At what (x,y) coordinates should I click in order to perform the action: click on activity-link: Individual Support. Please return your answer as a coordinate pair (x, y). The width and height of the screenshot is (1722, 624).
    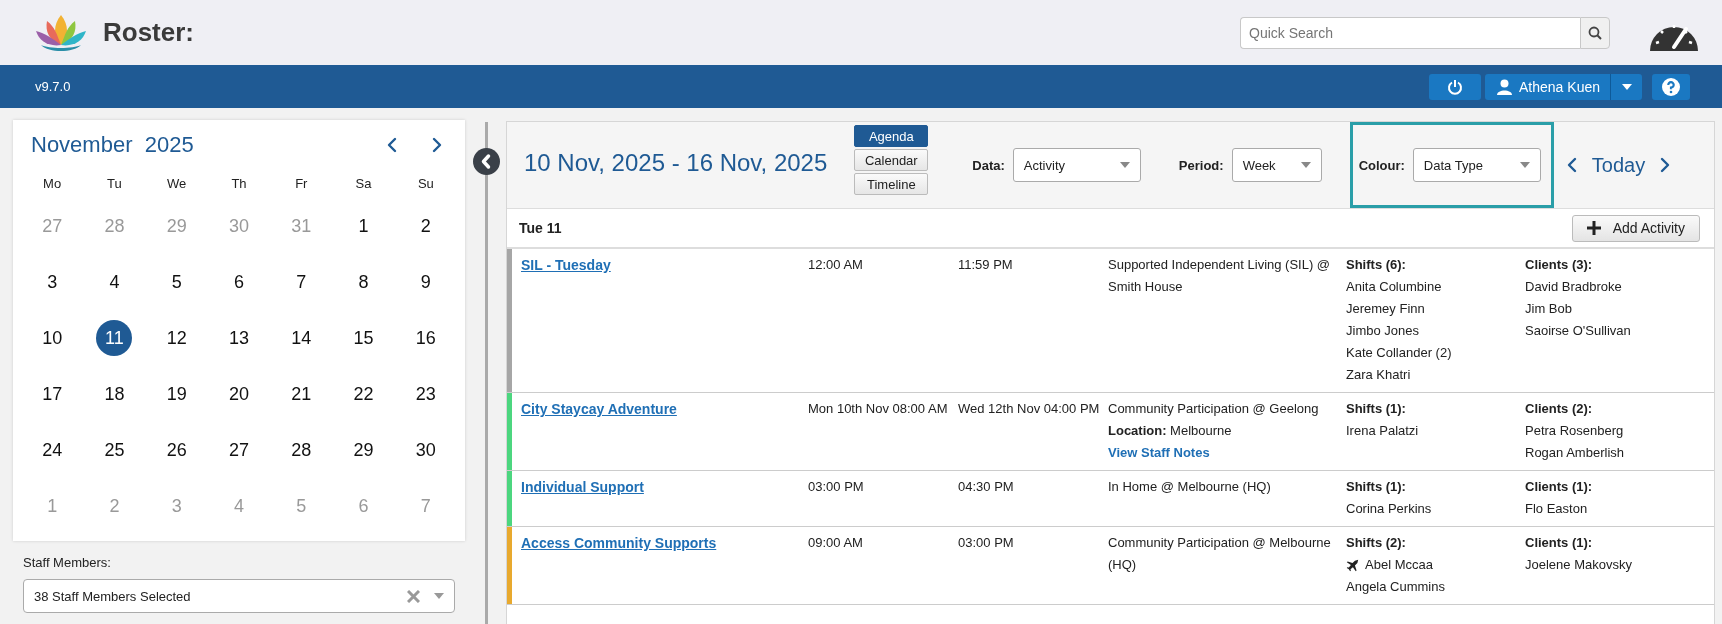
    Looking at the image, I should click on (582, 487).